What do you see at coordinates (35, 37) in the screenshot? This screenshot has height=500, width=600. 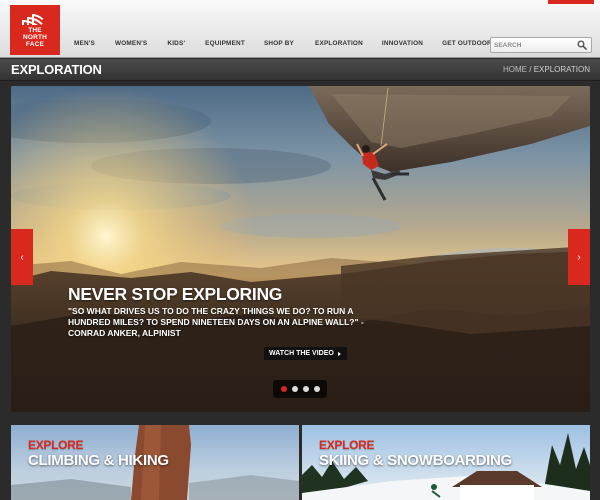 I see `logo-text-line-2: NORTH` at bounding box center [35, 37].